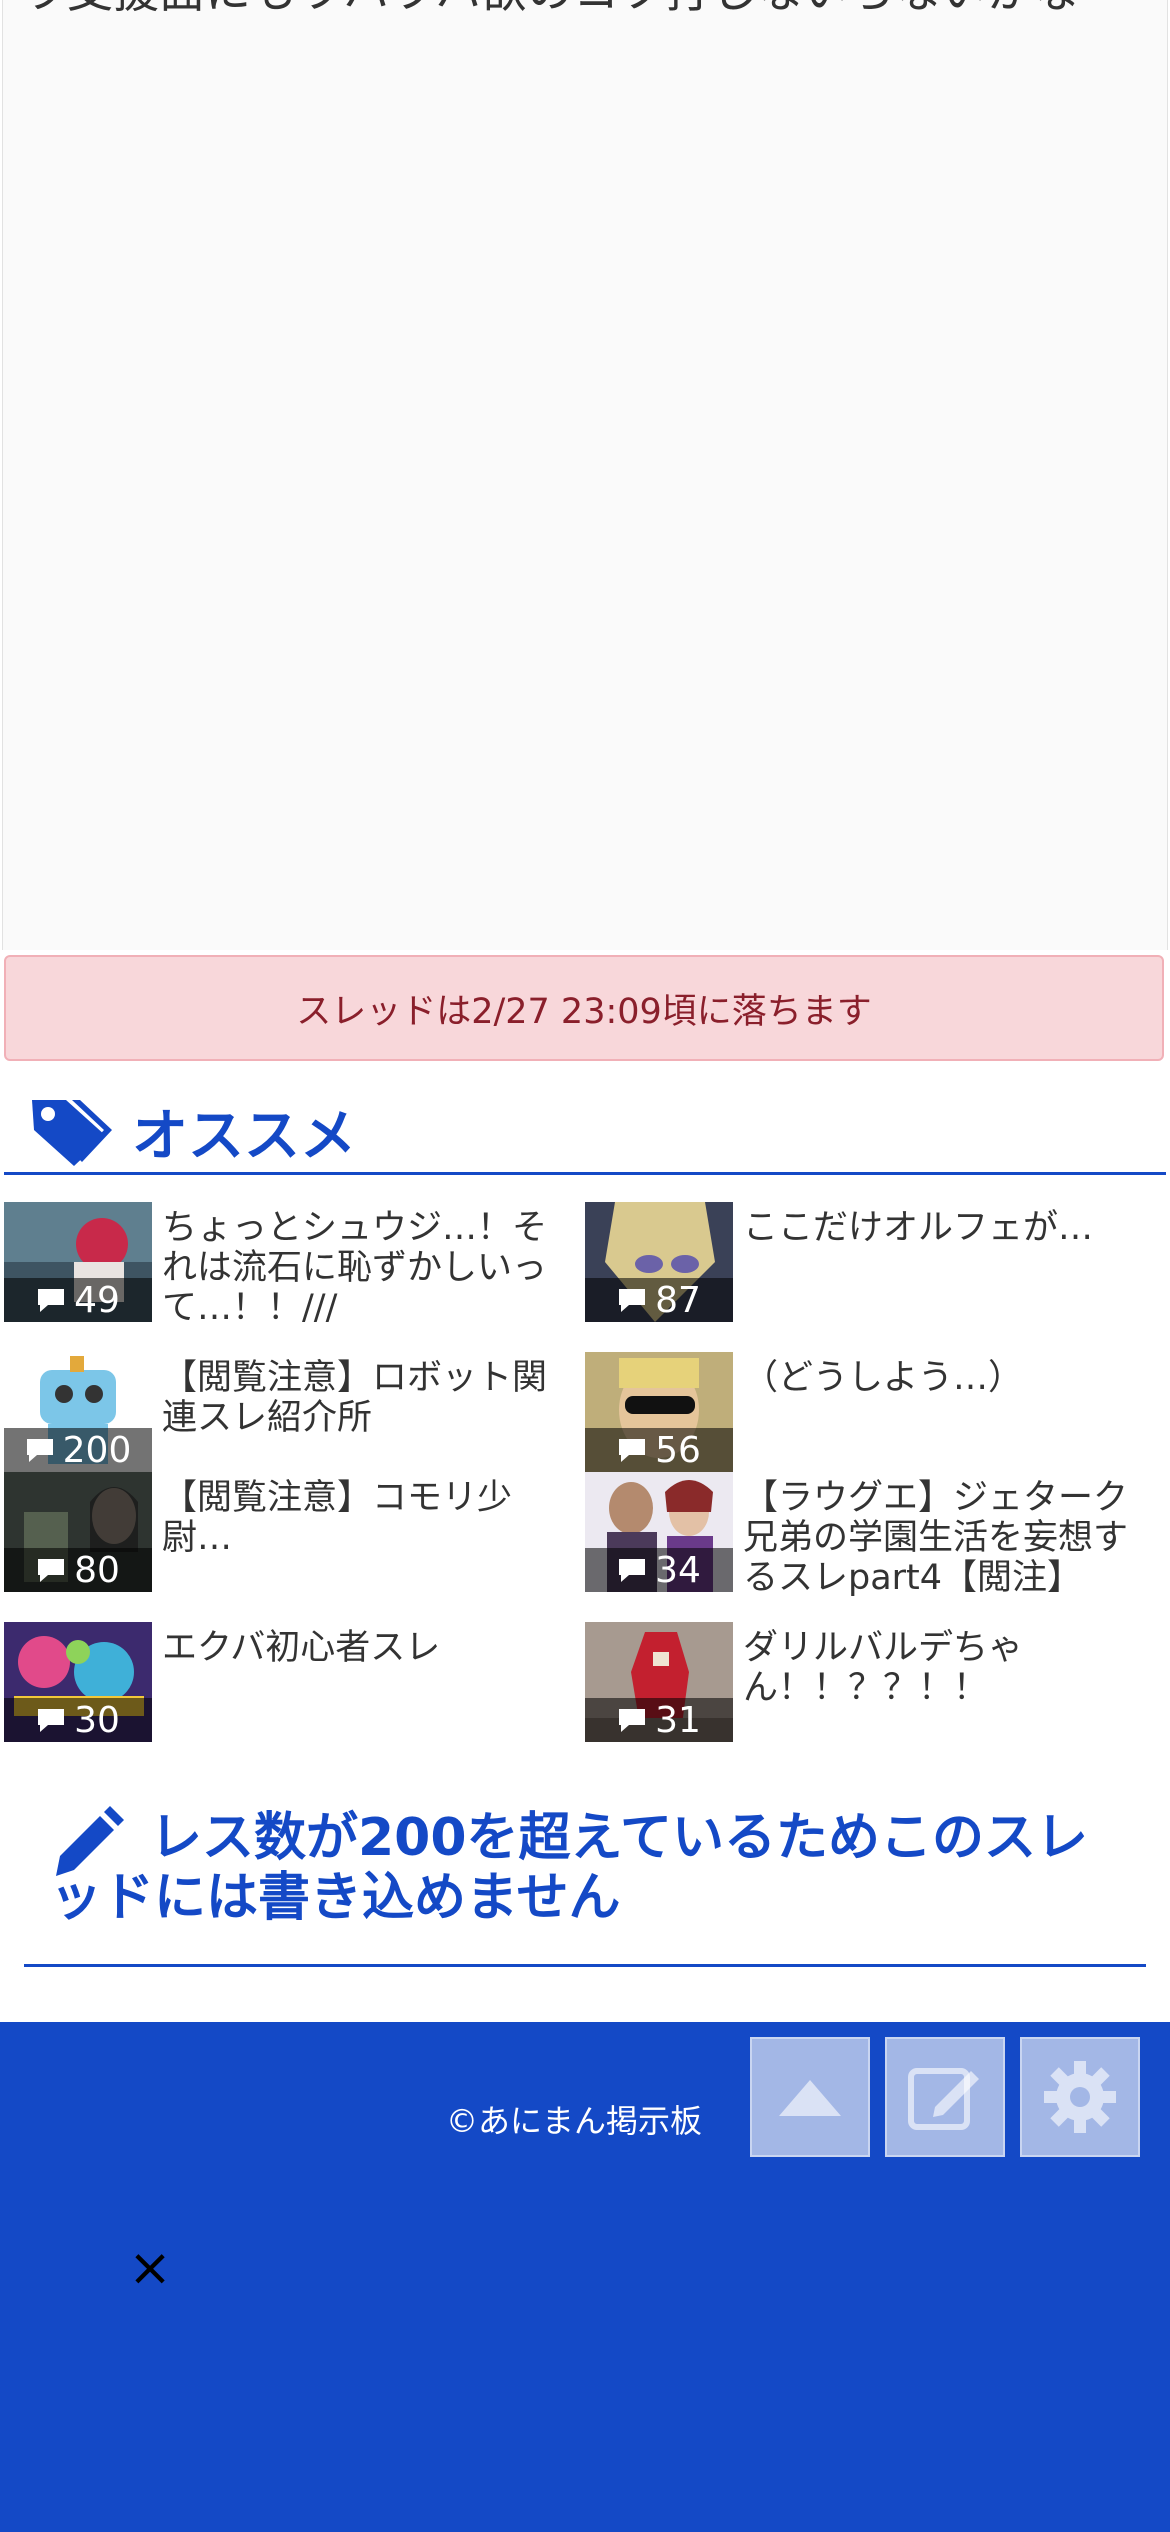  Describe the element at coordinates (883, 1668) in the screenshot. I see `thread-title: ダリルバルデちゃん！！？？！！` at that location.